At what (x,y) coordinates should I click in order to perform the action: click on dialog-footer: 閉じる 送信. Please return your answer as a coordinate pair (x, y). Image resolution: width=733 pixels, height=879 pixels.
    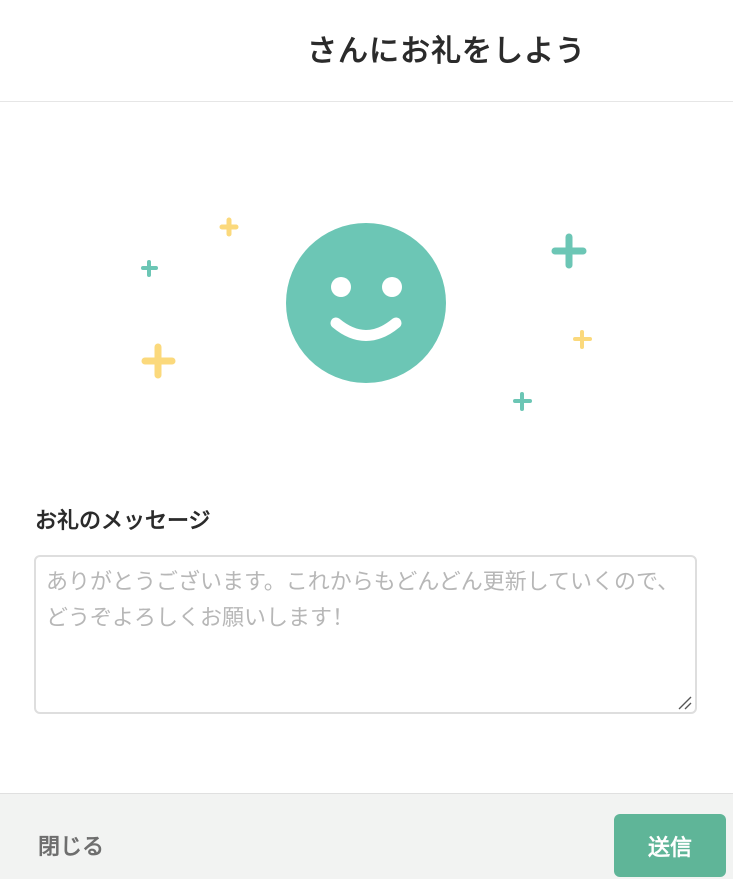
    Looking at the image, I should click on (366, 836).